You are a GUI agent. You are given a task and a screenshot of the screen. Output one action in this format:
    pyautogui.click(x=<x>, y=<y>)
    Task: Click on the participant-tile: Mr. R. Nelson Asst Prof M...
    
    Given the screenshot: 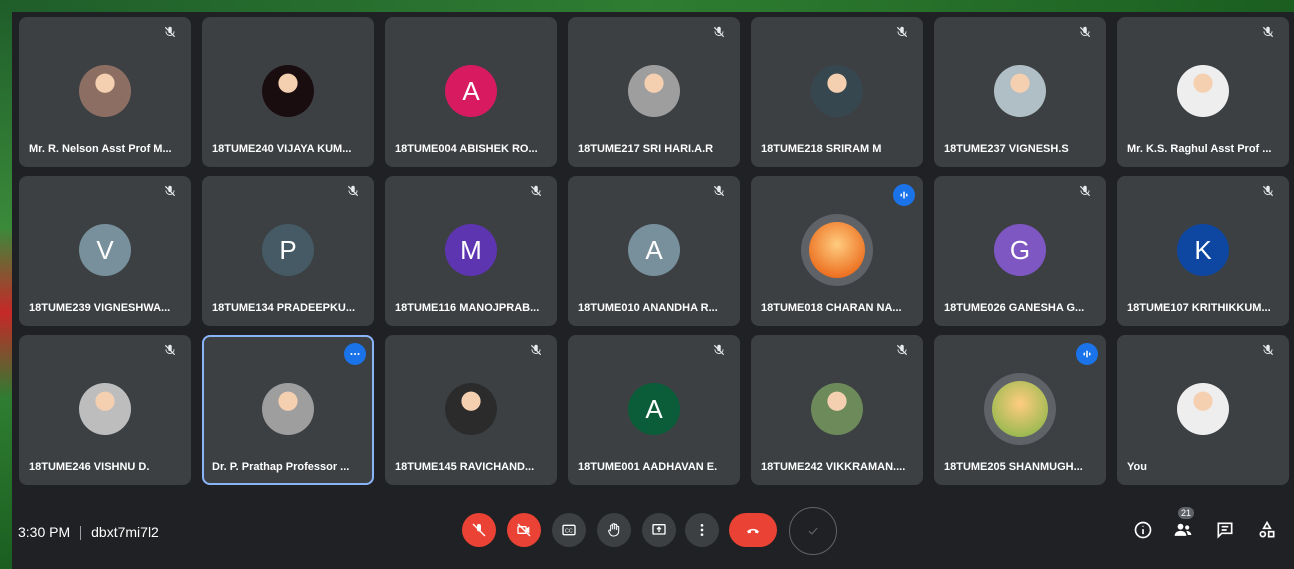 What is the action you would take?
    pyautogui.click(x=105, y=92)
    